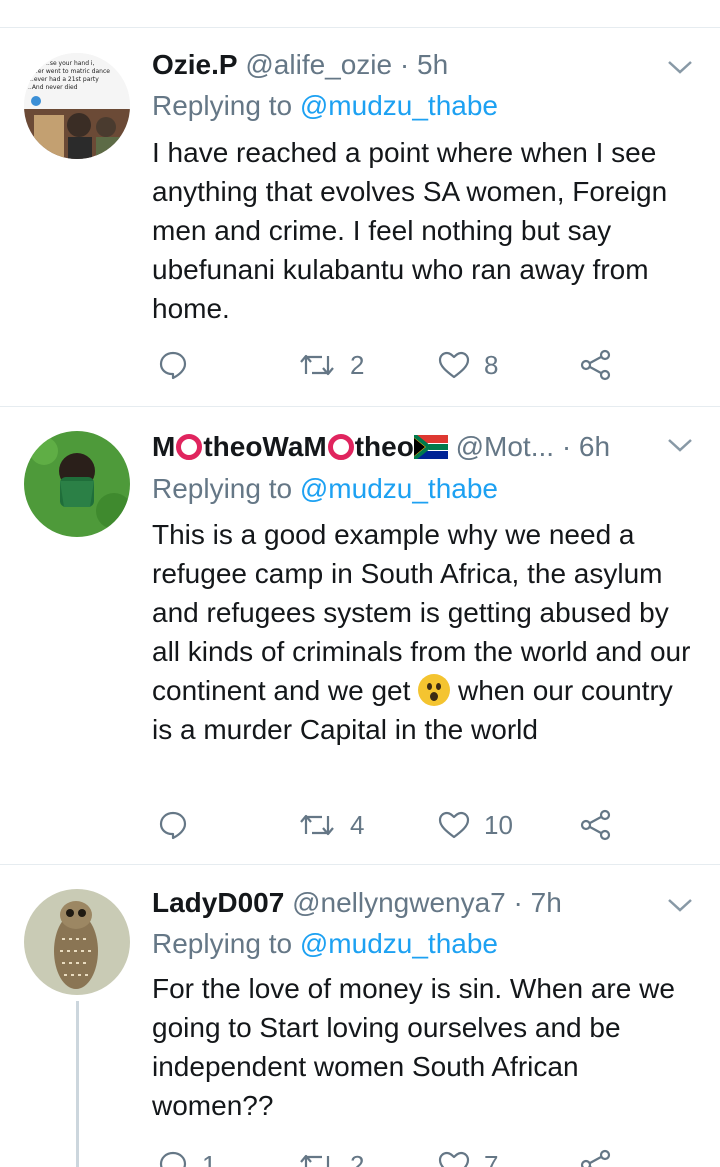 This screenshot has height=1167, width=720. I want to click on user-handle: @alife_ozie, so click(318, 64).